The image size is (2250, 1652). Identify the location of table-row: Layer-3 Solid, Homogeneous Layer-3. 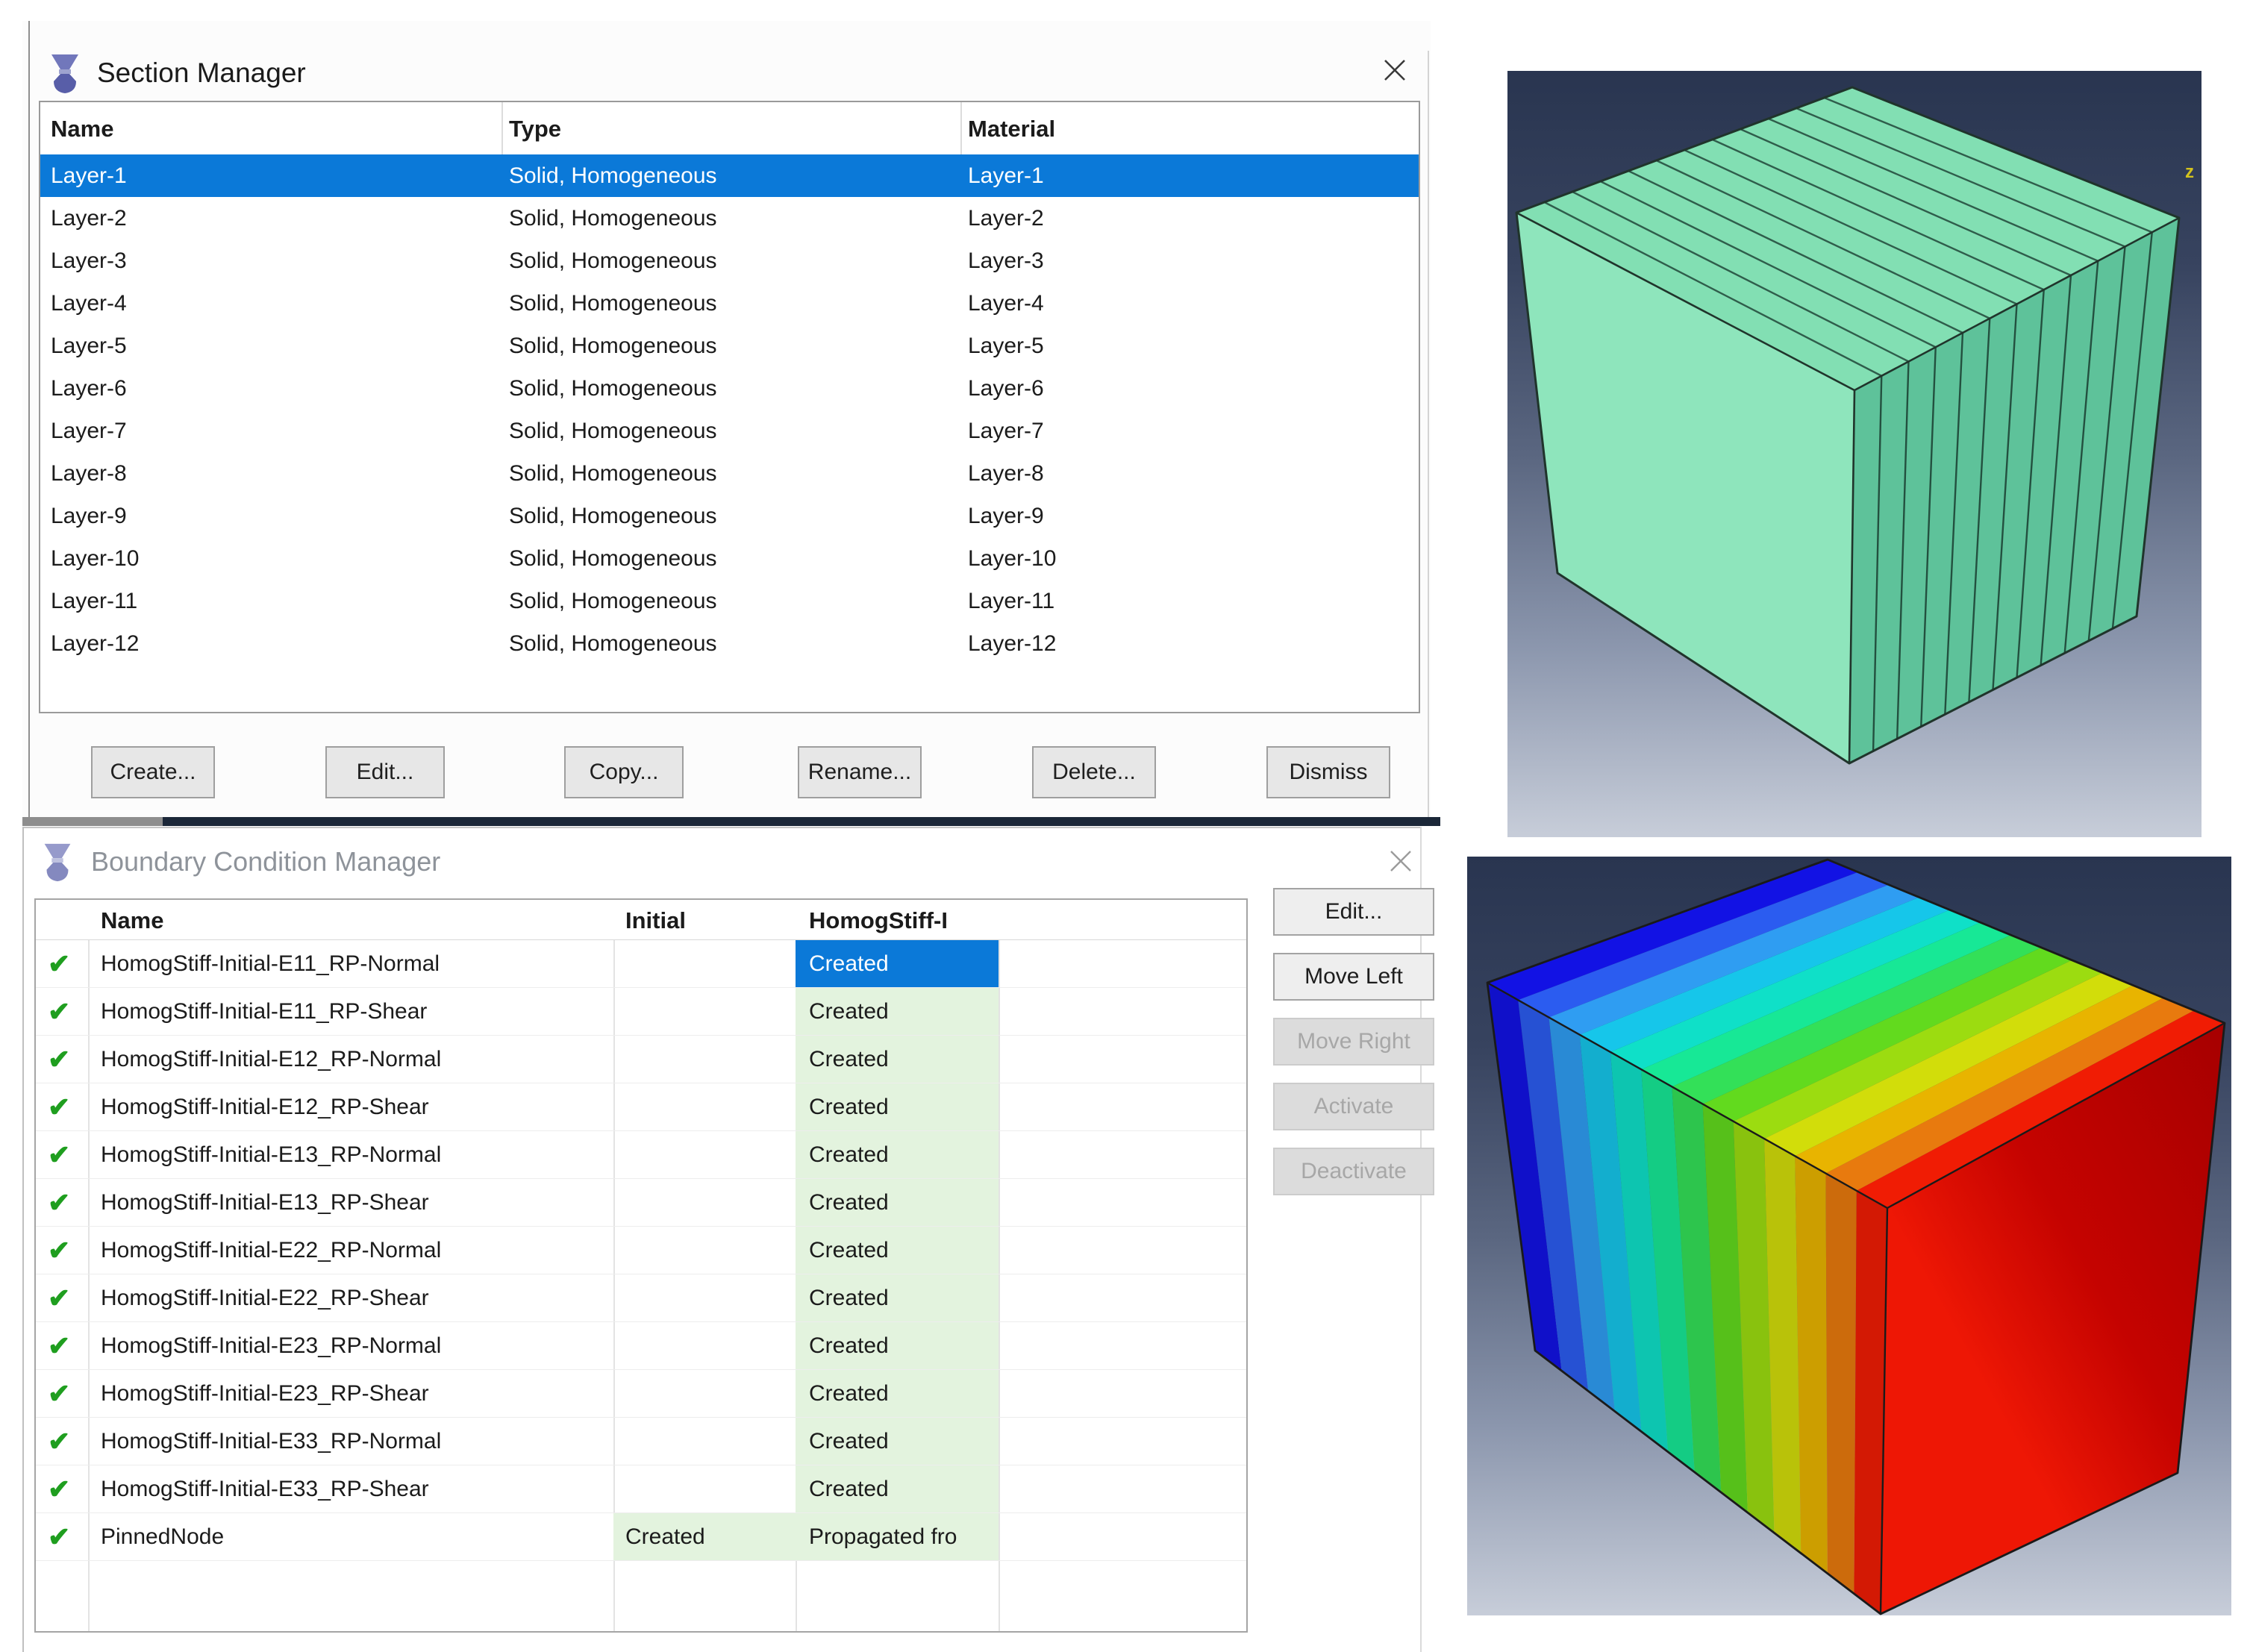
(730, 261).